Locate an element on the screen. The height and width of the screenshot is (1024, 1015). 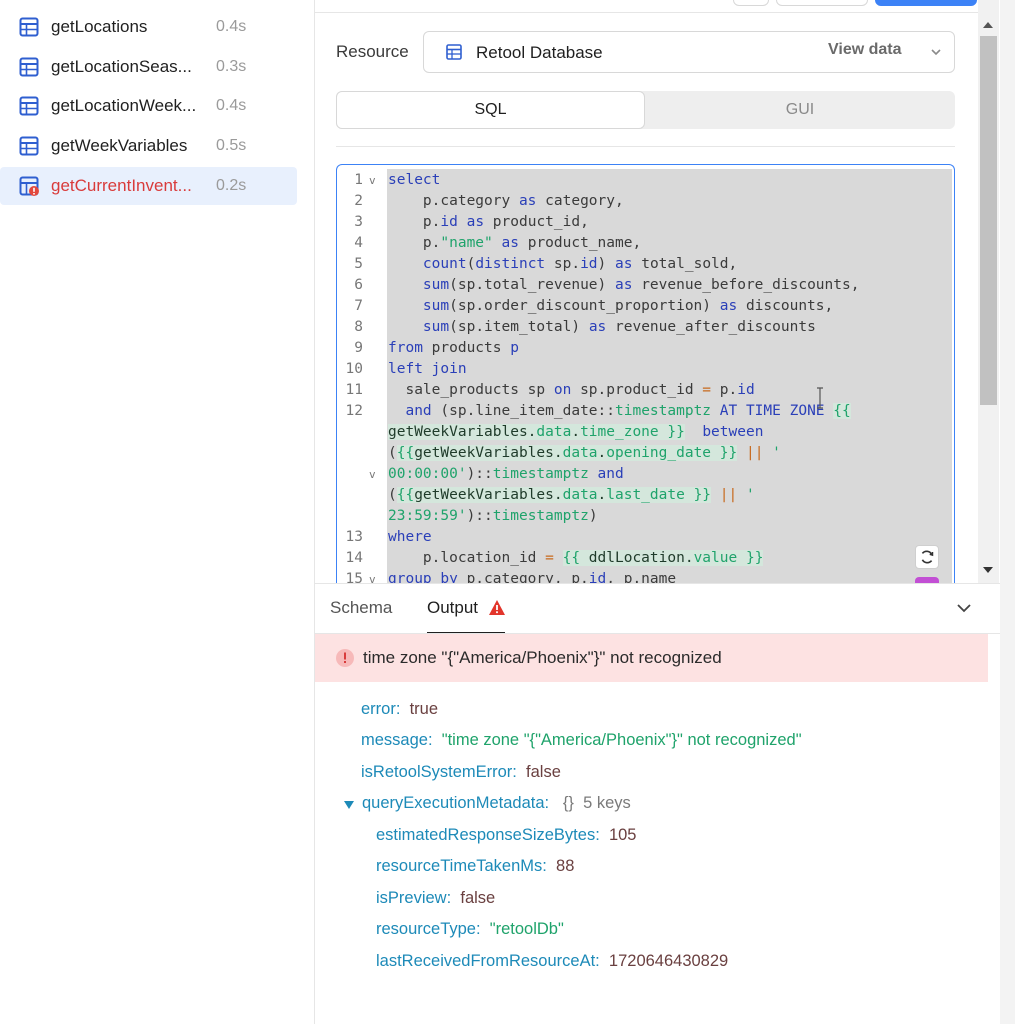
result-field-system-error: isRetoolSystemError: false is located at coordinates (461, 772).